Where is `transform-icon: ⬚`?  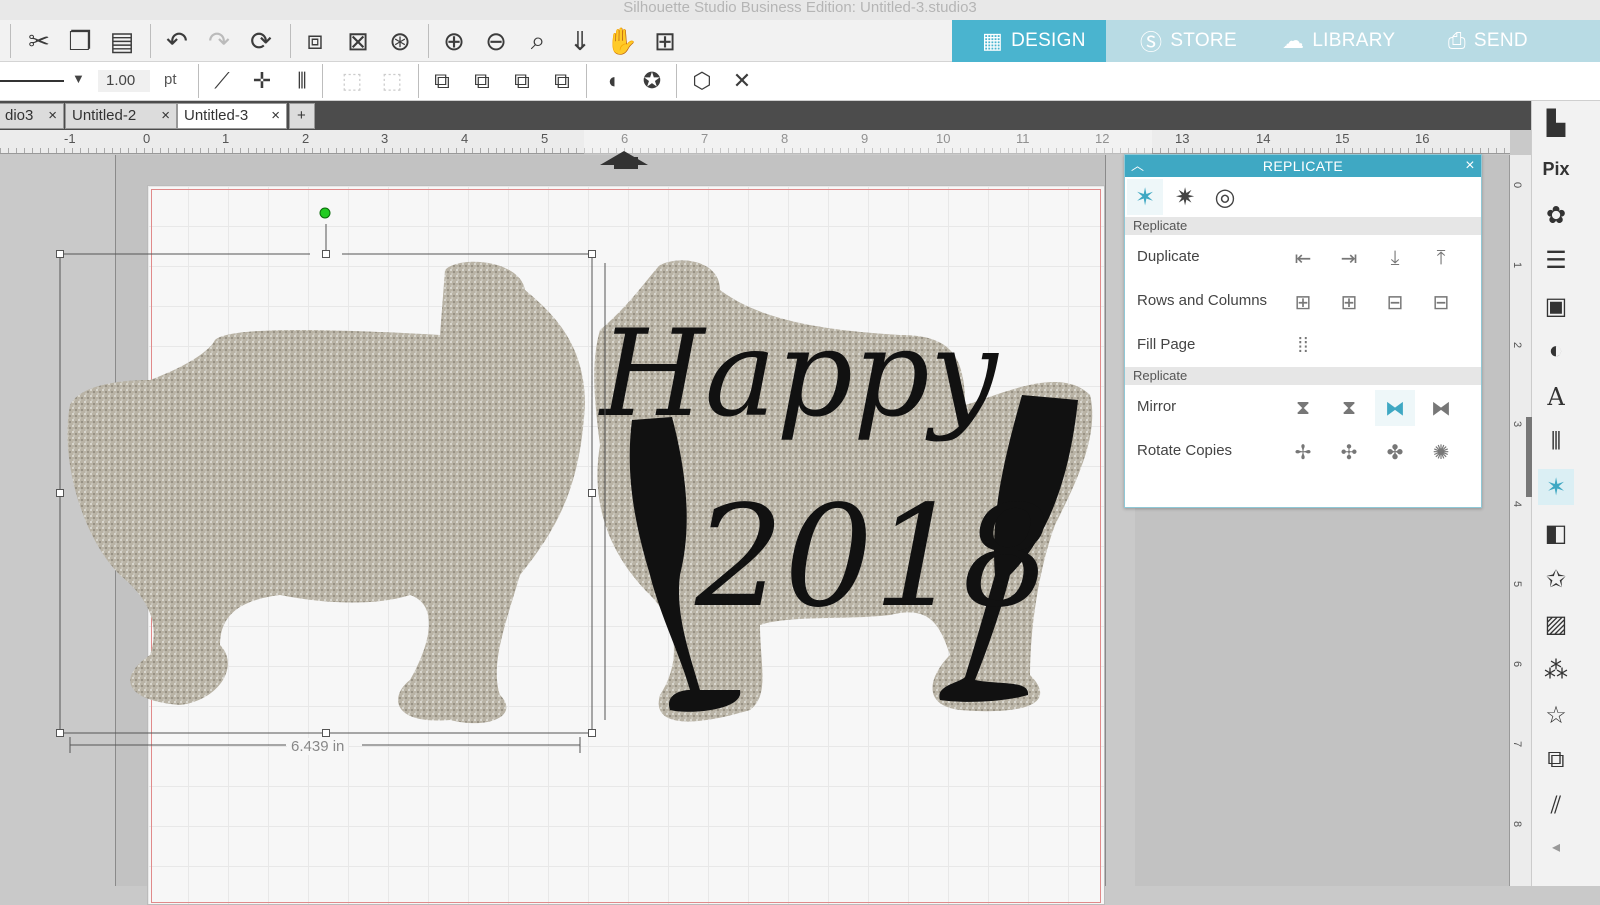 transform-icon: ⬚ is located at coordinates (352, 81).